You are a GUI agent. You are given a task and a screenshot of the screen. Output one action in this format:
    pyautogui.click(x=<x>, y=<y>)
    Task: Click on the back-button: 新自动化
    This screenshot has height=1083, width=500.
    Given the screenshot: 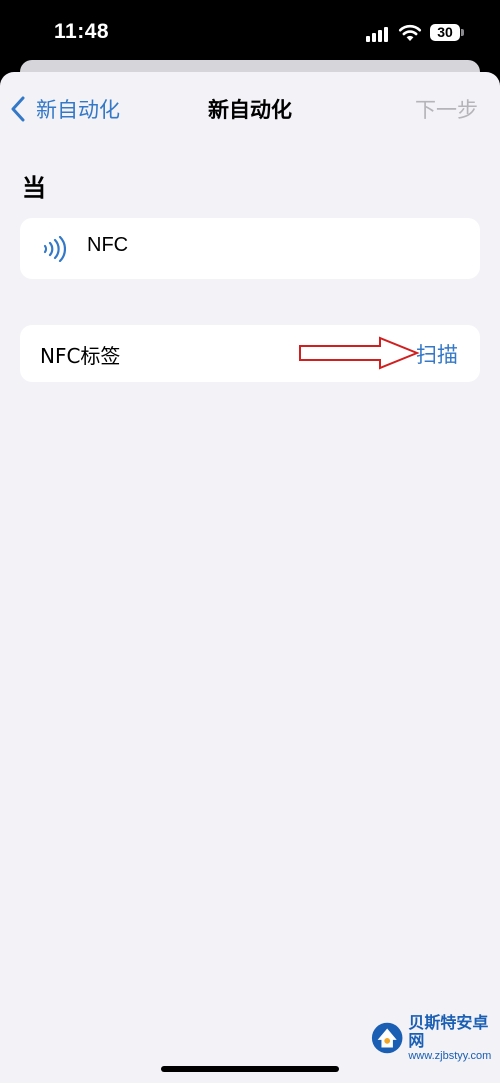 What is the action you would take?
    pyautogui.click(x=65, y=109)
    